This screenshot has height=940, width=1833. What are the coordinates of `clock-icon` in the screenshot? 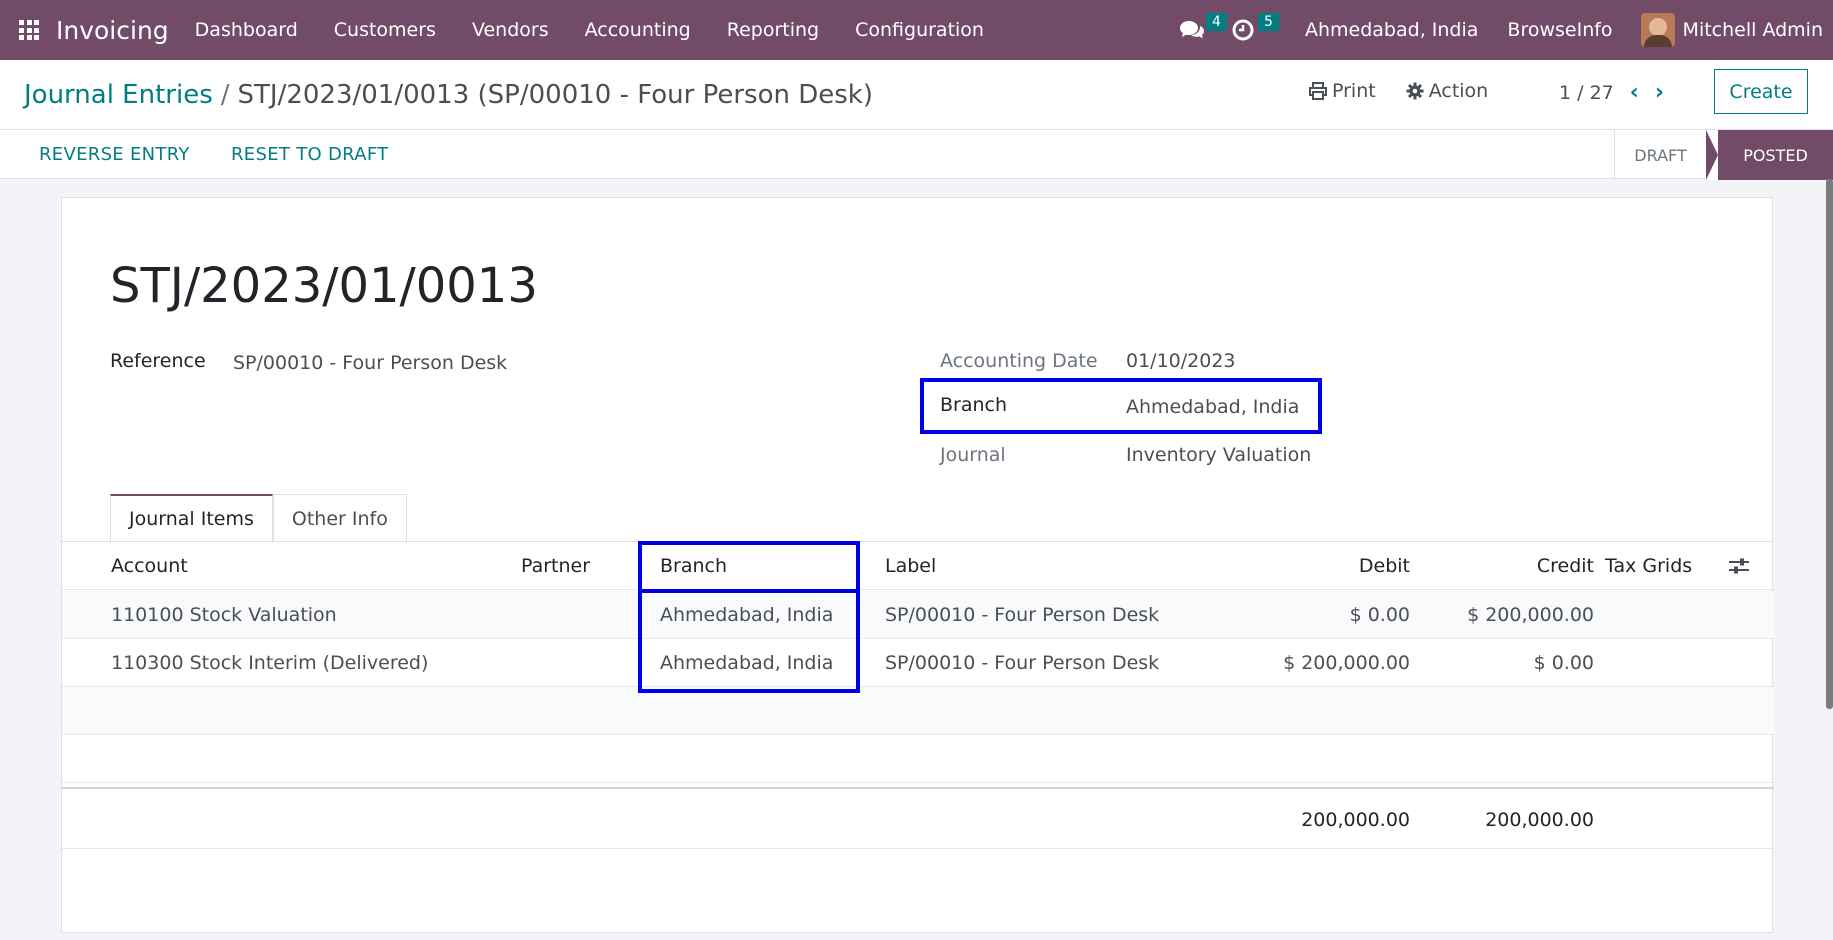 It's located at (1243, 30).